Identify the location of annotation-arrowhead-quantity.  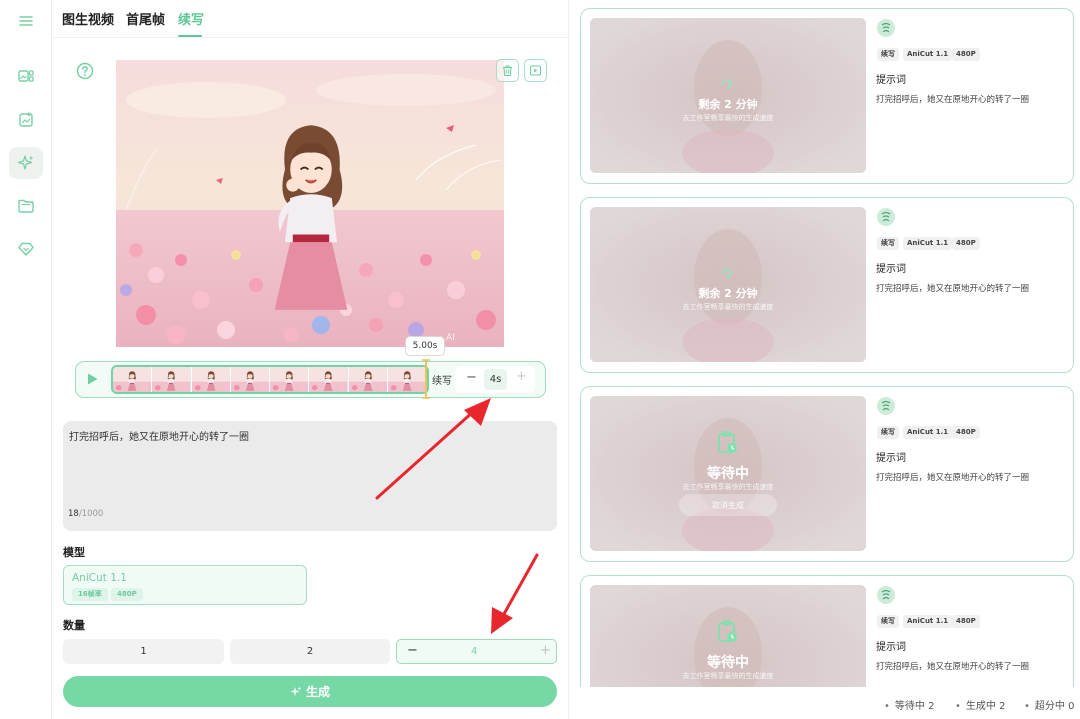
(502, 620).